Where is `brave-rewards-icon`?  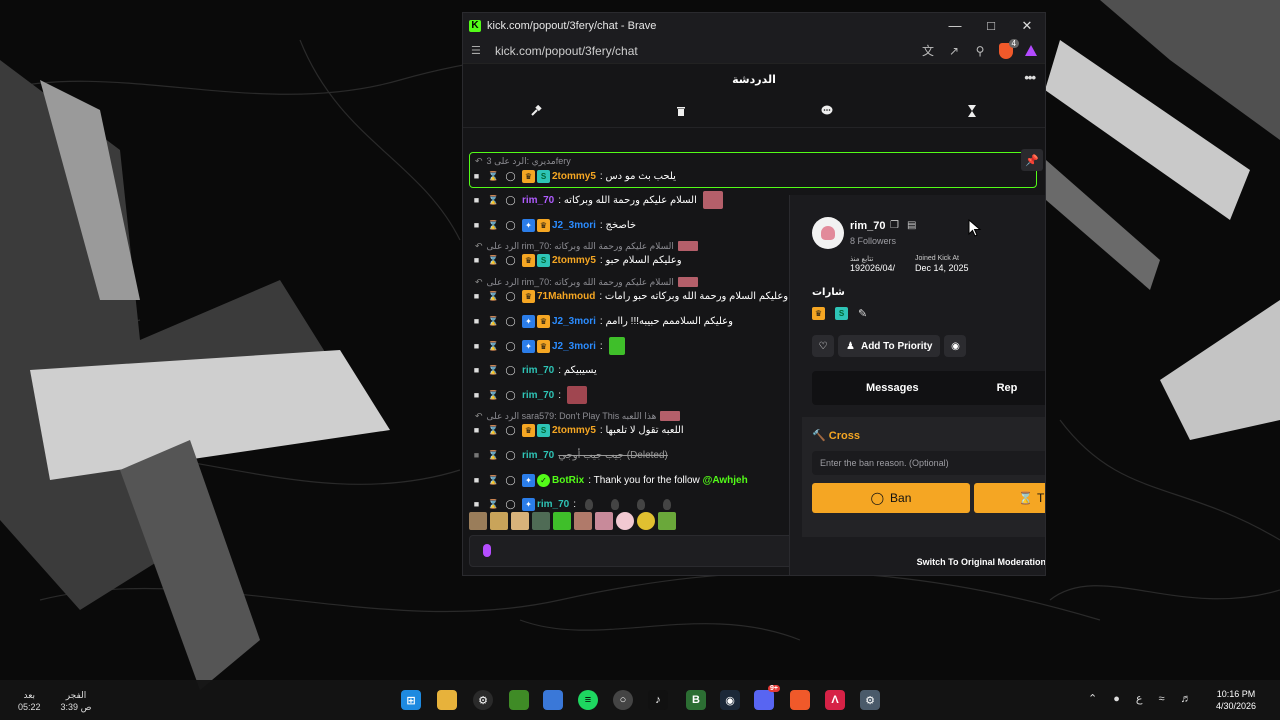
brave-rewards-icon is located at coordinates (1031, 50).